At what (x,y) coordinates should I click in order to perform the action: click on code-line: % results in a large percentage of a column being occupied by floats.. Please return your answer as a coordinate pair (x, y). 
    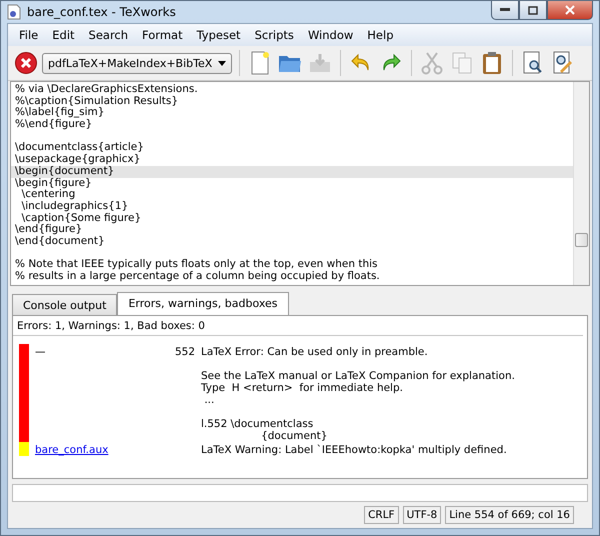
    Looking at the image, I should click on (197, 276).